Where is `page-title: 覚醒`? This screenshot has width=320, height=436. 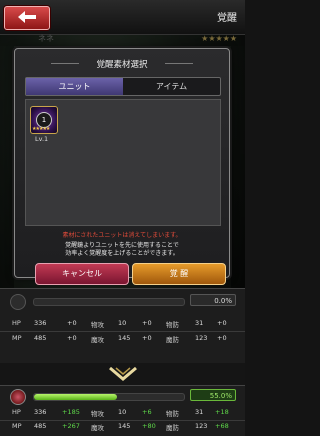 page-title: 覚醒 is located at coordinates (227, 18).